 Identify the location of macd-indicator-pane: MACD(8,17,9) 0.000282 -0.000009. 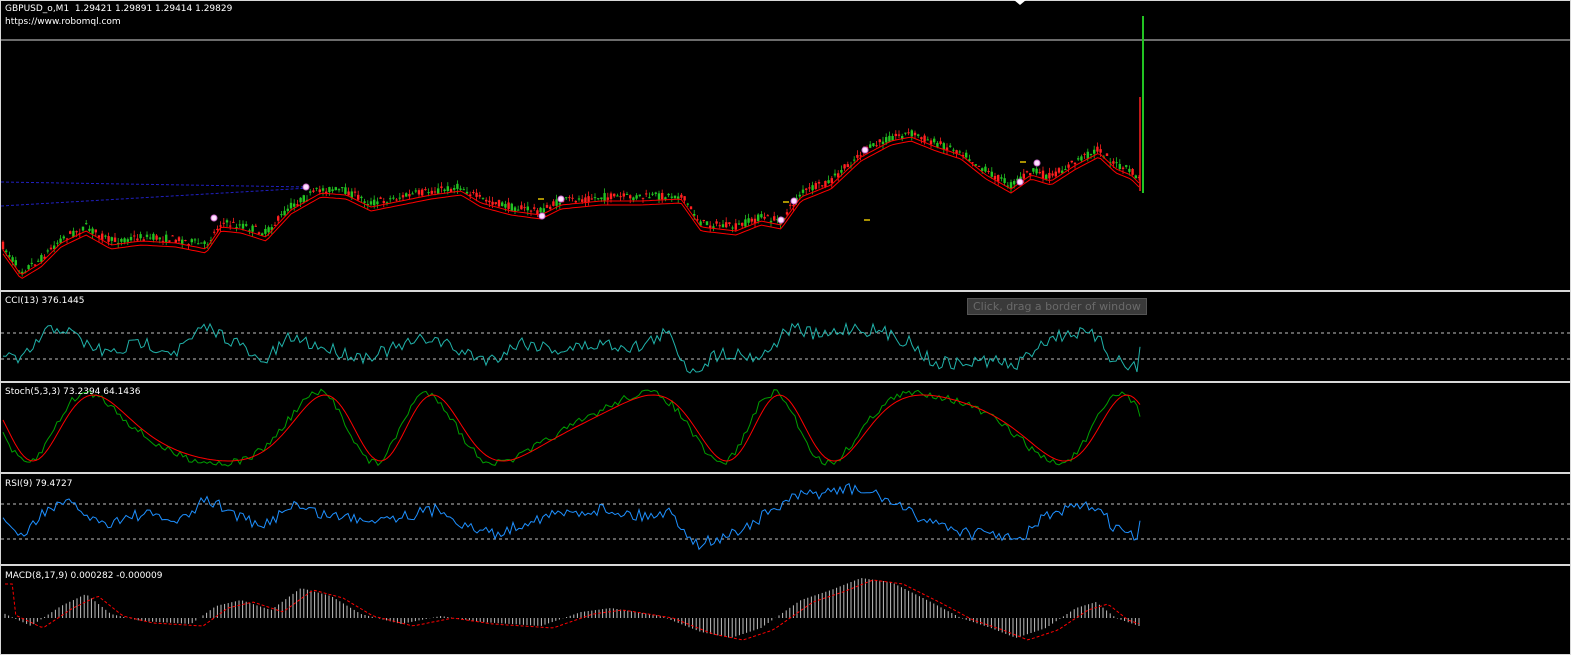
(785, 610).